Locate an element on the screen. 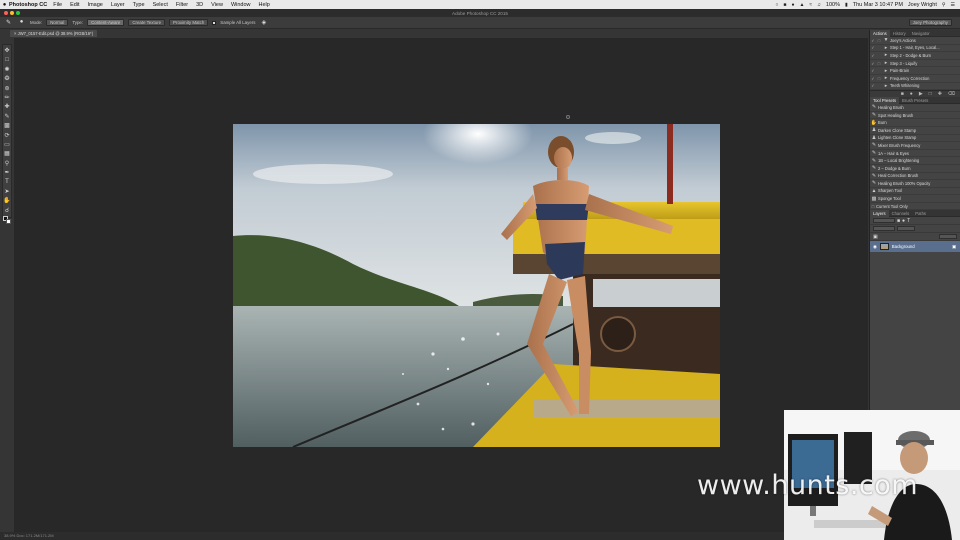  history-brush-tool-icon: ⟳ is located at coordinates (7, 136).